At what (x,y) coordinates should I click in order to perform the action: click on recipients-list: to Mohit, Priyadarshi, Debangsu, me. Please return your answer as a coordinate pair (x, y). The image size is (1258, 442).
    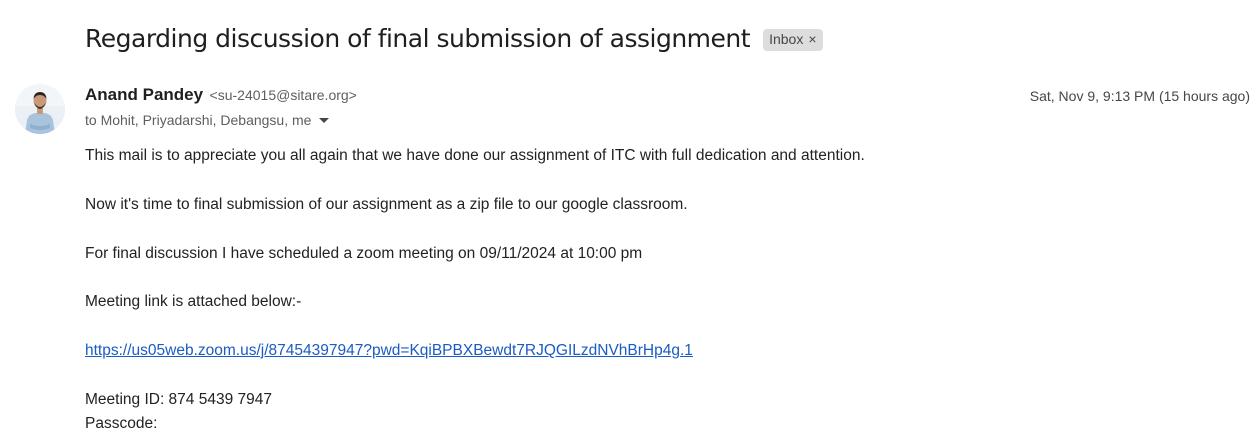
    Looking at the image, I should click on (198, 120).